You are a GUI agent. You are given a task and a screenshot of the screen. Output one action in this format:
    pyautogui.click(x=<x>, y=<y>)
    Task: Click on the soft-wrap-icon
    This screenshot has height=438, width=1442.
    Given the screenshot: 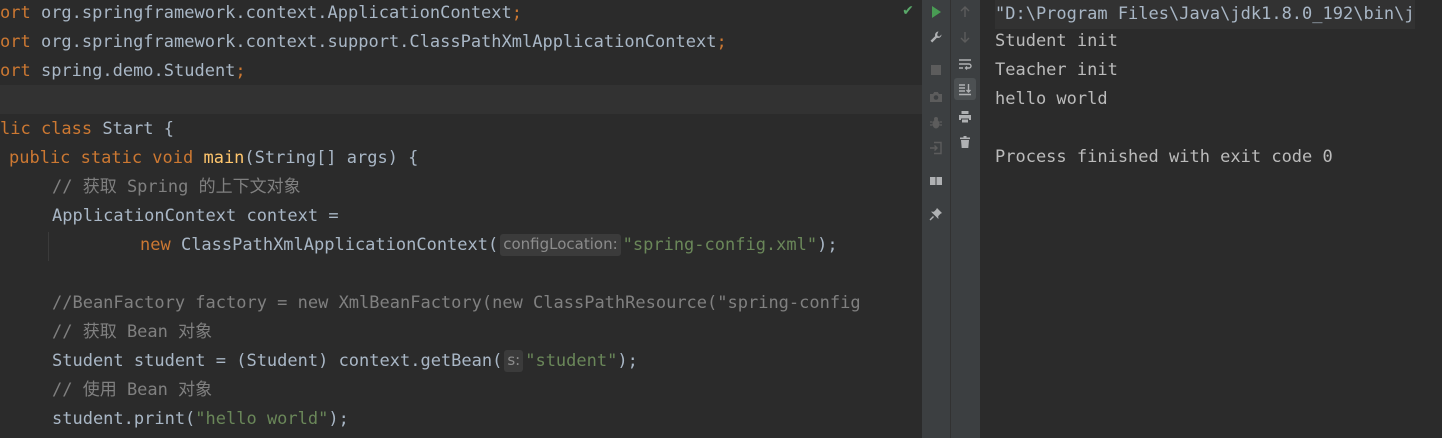 What is the action you would take?
    pyautogui.click(x=965, y=64)
    